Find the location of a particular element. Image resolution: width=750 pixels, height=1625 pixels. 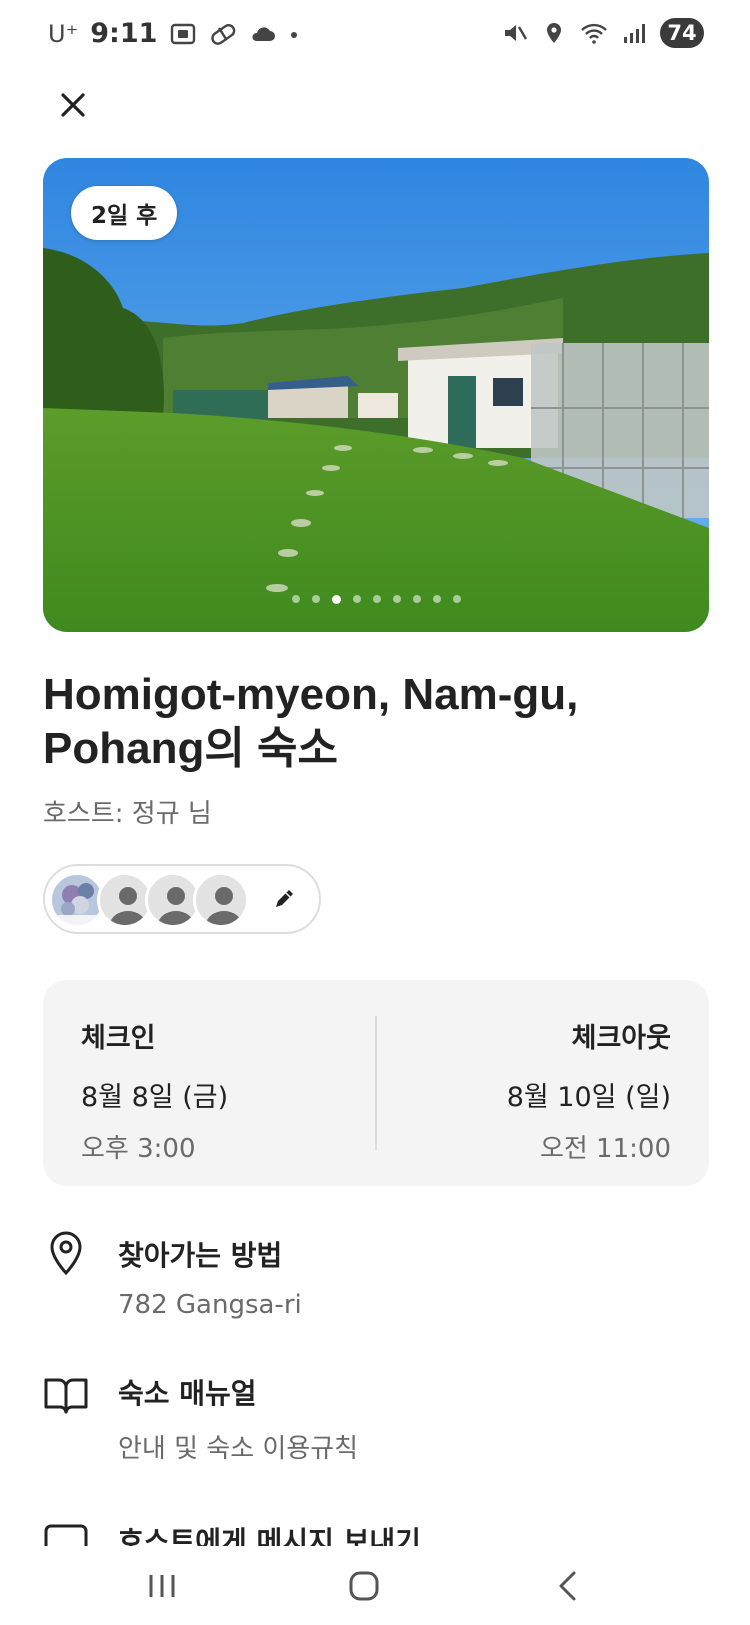

close-button is located at coordinates (73, 105).